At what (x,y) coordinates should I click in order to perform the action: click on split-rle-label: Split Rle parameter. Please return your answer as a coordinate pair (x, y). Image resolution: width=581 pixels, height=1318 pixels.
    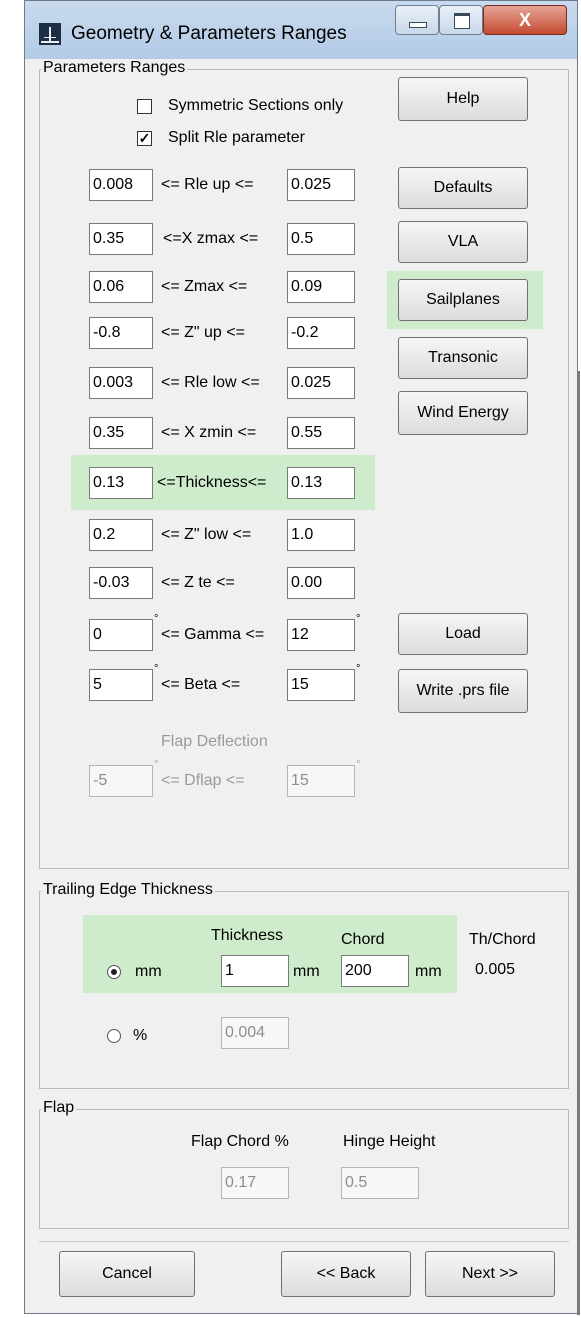
    Looking at the image, I should click on (236, 137).